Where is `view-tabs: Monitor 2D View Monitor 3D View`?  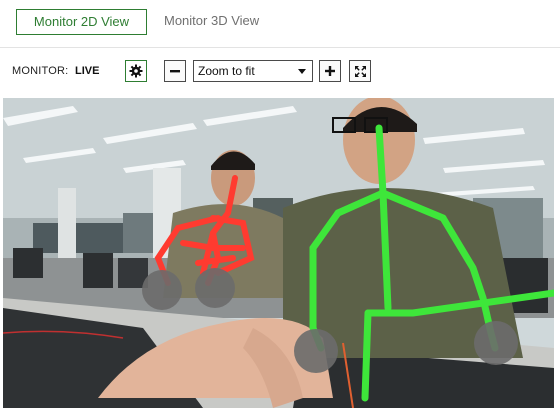
view-tabs: Monitor 2D View Monitor 3D View is located at coordinates (280, 24).